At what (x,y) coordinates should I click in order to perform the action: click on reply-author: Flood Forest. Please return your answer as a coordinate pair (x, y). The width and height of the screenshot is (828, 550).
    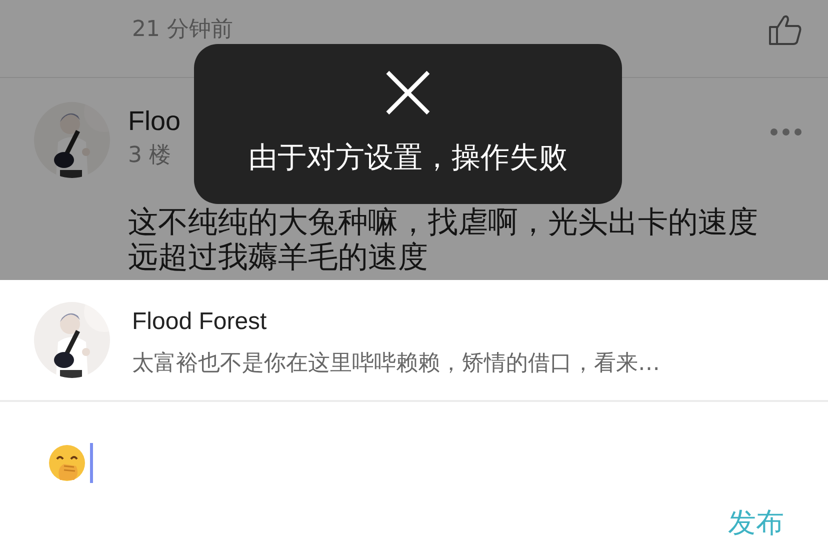
    Looking at the image, I should click on (200, 322).